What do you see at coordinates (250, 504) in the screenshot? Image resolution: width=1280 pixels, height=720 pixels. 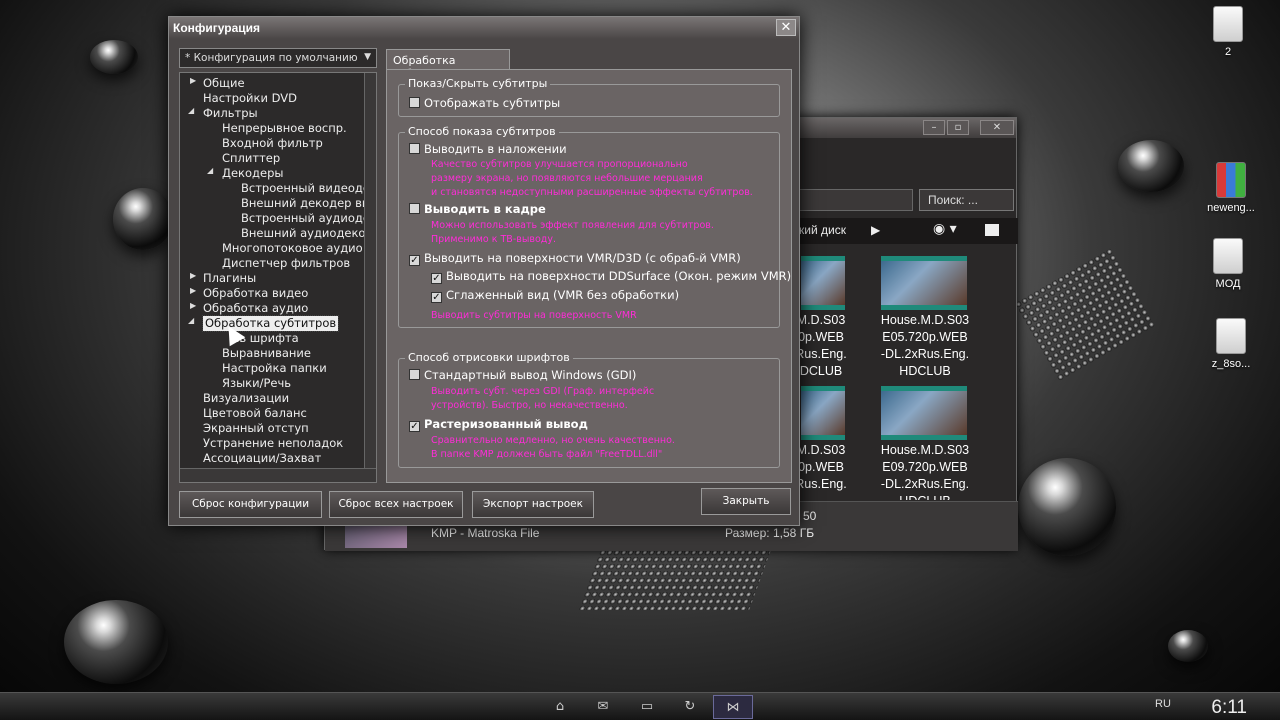 I see `reset-config-button: Сброс конфигурации` at bounding box center [250, 504].